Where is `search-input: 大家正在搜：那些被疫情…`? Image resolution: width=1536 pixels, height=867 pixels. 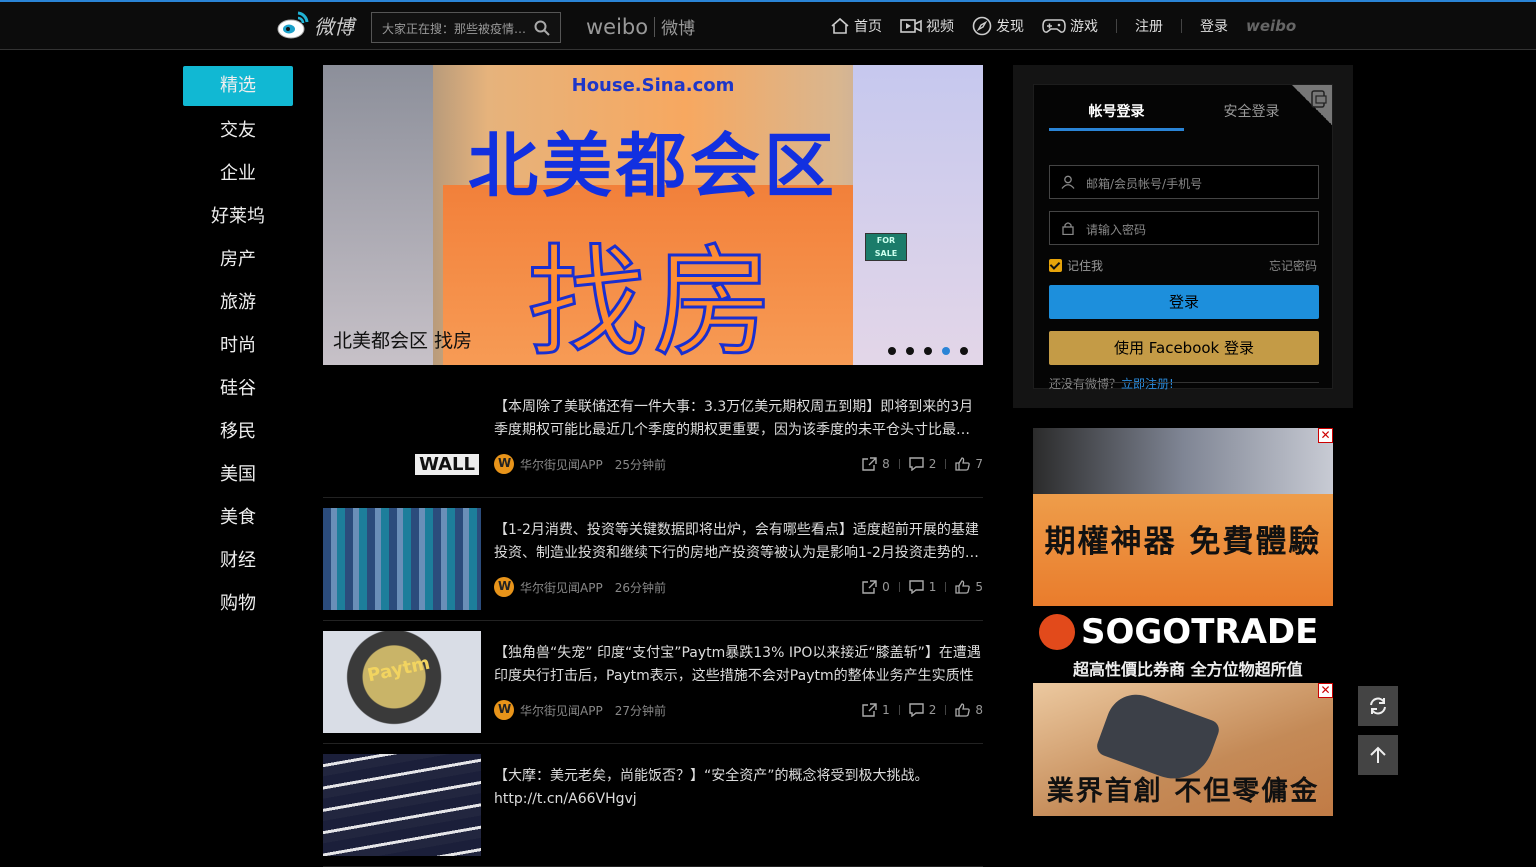
search-input: 大家正在搜：那些被疫情… is located at coordinates (457, 28).